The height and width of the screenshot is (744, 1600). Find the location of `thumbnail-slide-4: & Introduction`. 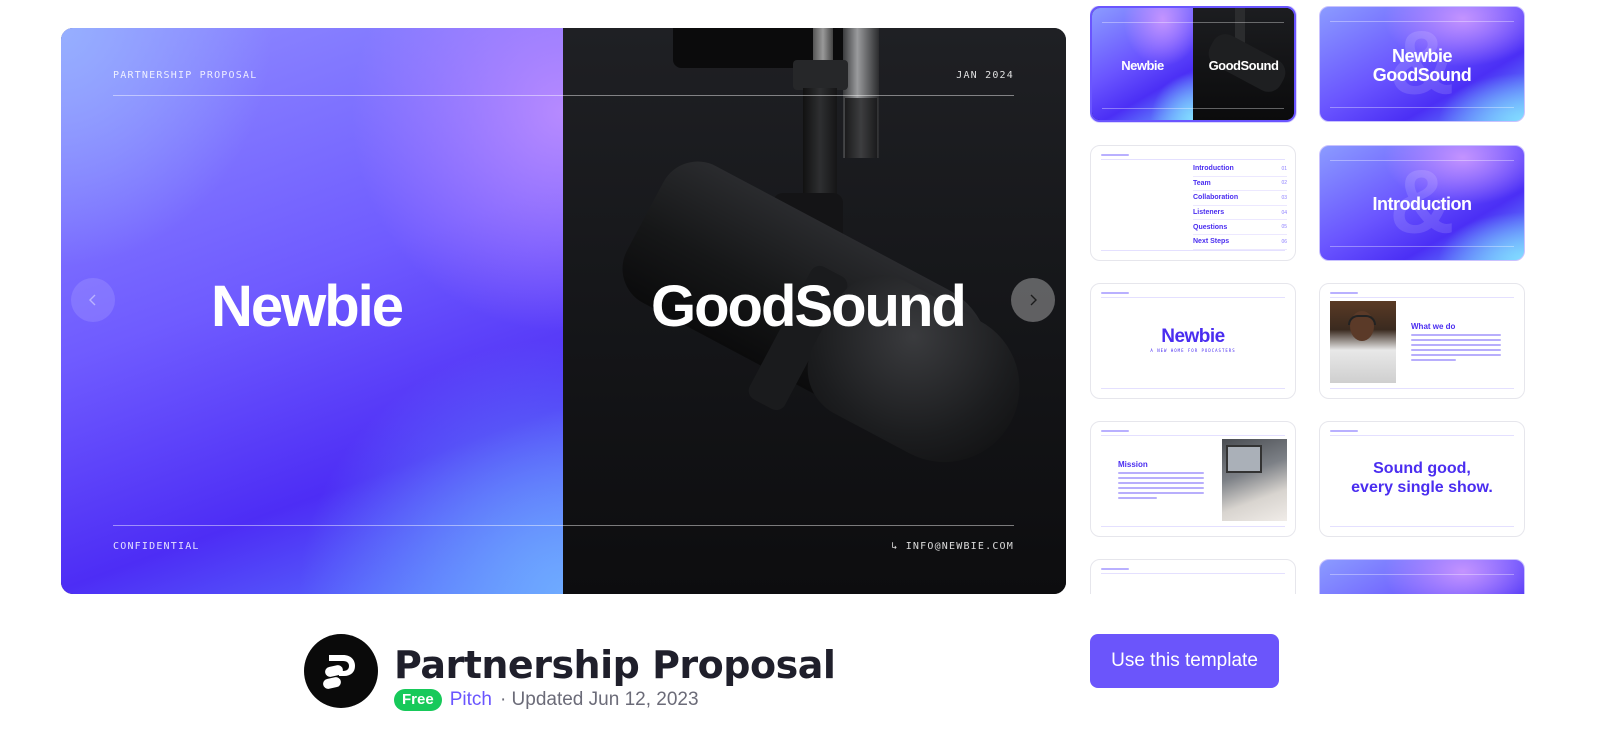

thumbnail-slide-4: & Introduction is located at coordinates (1422, 203).